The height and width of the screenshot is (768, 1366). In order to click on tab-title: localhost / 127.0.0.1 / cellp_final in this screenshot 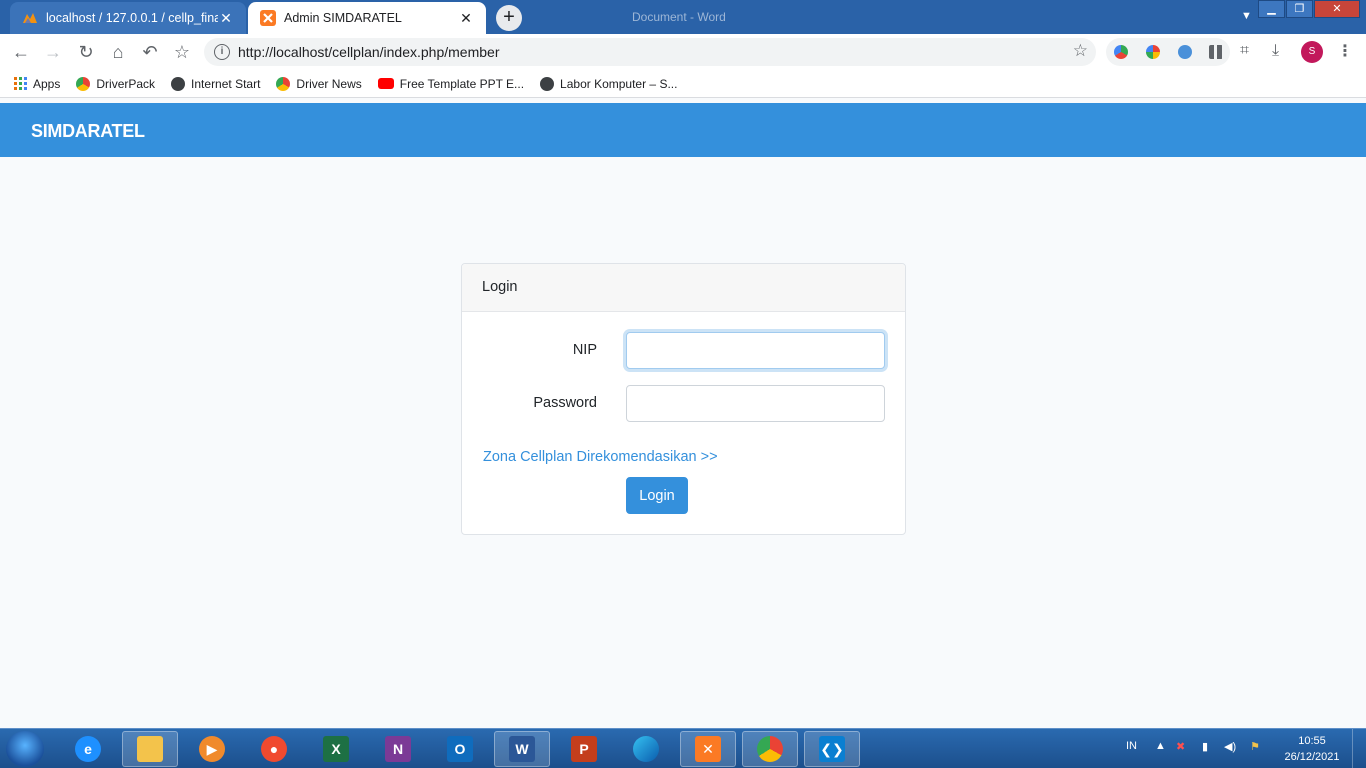, I will do `click(132, 18)`.